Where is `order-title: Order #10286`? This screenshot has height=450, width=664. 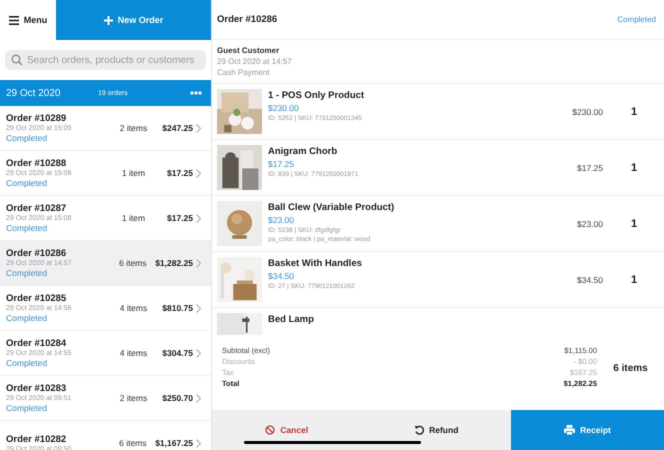 order-title: Order #10286 is located at coordinates (247, 19).